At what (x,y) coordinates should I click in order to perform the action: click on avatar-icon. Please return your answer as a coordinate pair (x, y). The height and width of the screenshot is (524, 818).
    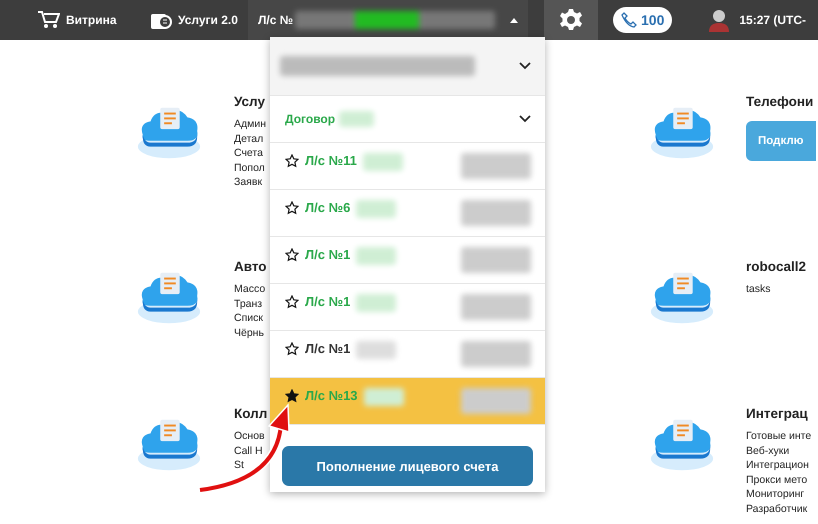
    Looking at the image, I should click on (719, 20).